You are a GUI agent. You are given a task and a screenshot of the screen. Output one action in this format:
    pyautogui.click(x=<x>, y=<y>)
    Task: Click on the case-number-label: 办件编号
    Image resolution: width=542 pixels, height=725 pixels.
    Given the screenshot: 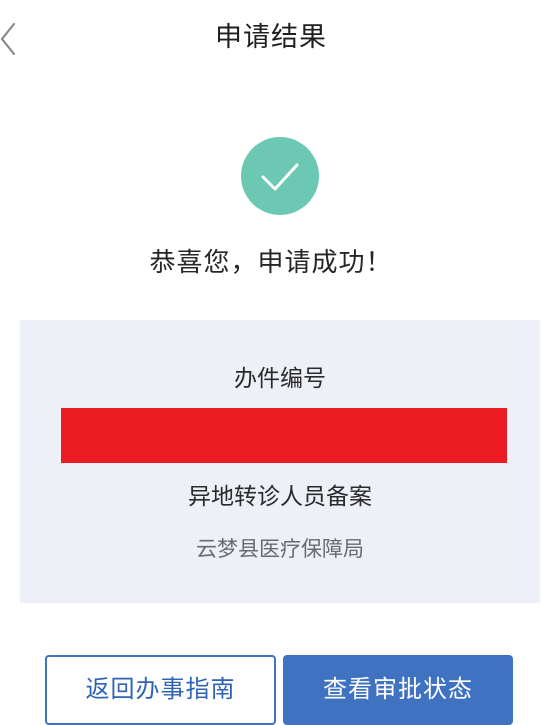 What is the action you would take?
    pyautogui.click(x=280, y=379)
    